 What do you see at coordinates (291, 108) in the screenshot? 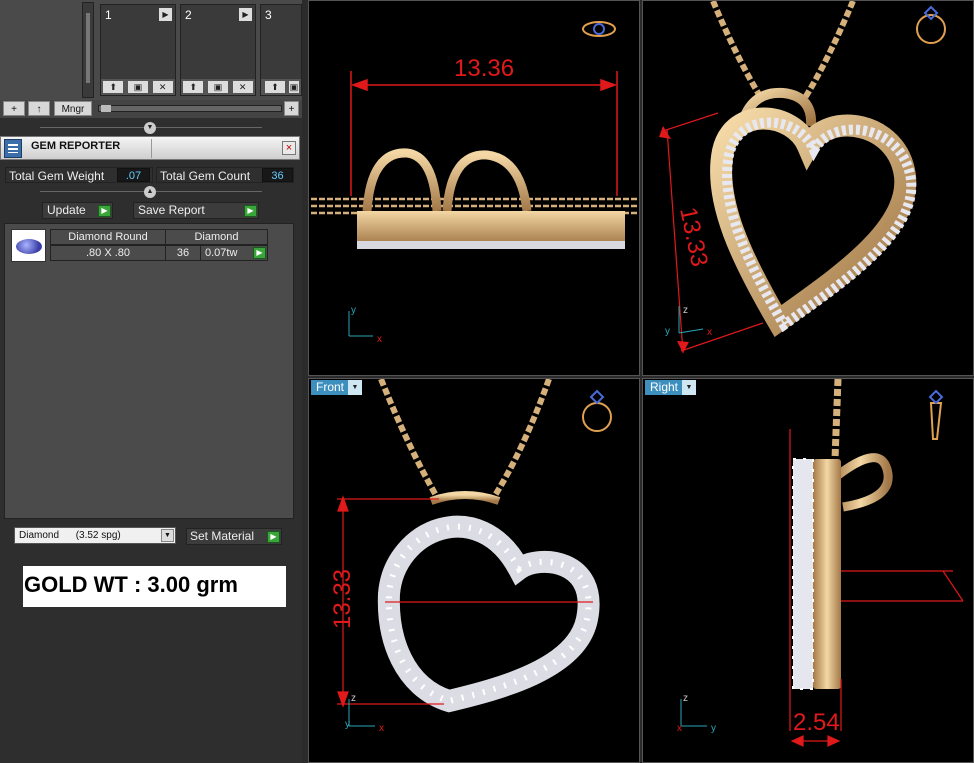
I see `add-right-button: +` at bounding box center [291, 108].